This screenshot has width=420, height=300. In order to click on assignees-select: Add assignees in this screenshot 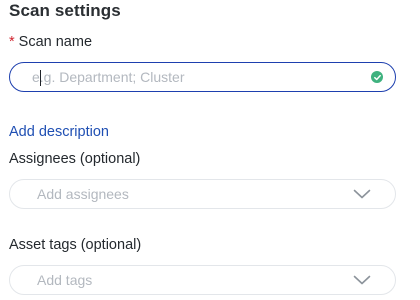, I will do `click(202, 194)`.